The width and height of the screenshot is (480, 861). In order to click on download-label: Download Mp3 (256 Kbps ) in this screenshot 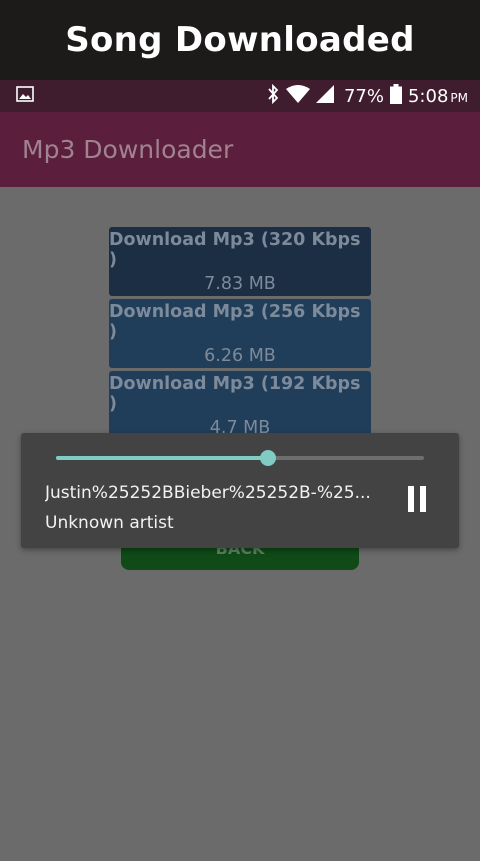, I will do `click(235, 321)`.